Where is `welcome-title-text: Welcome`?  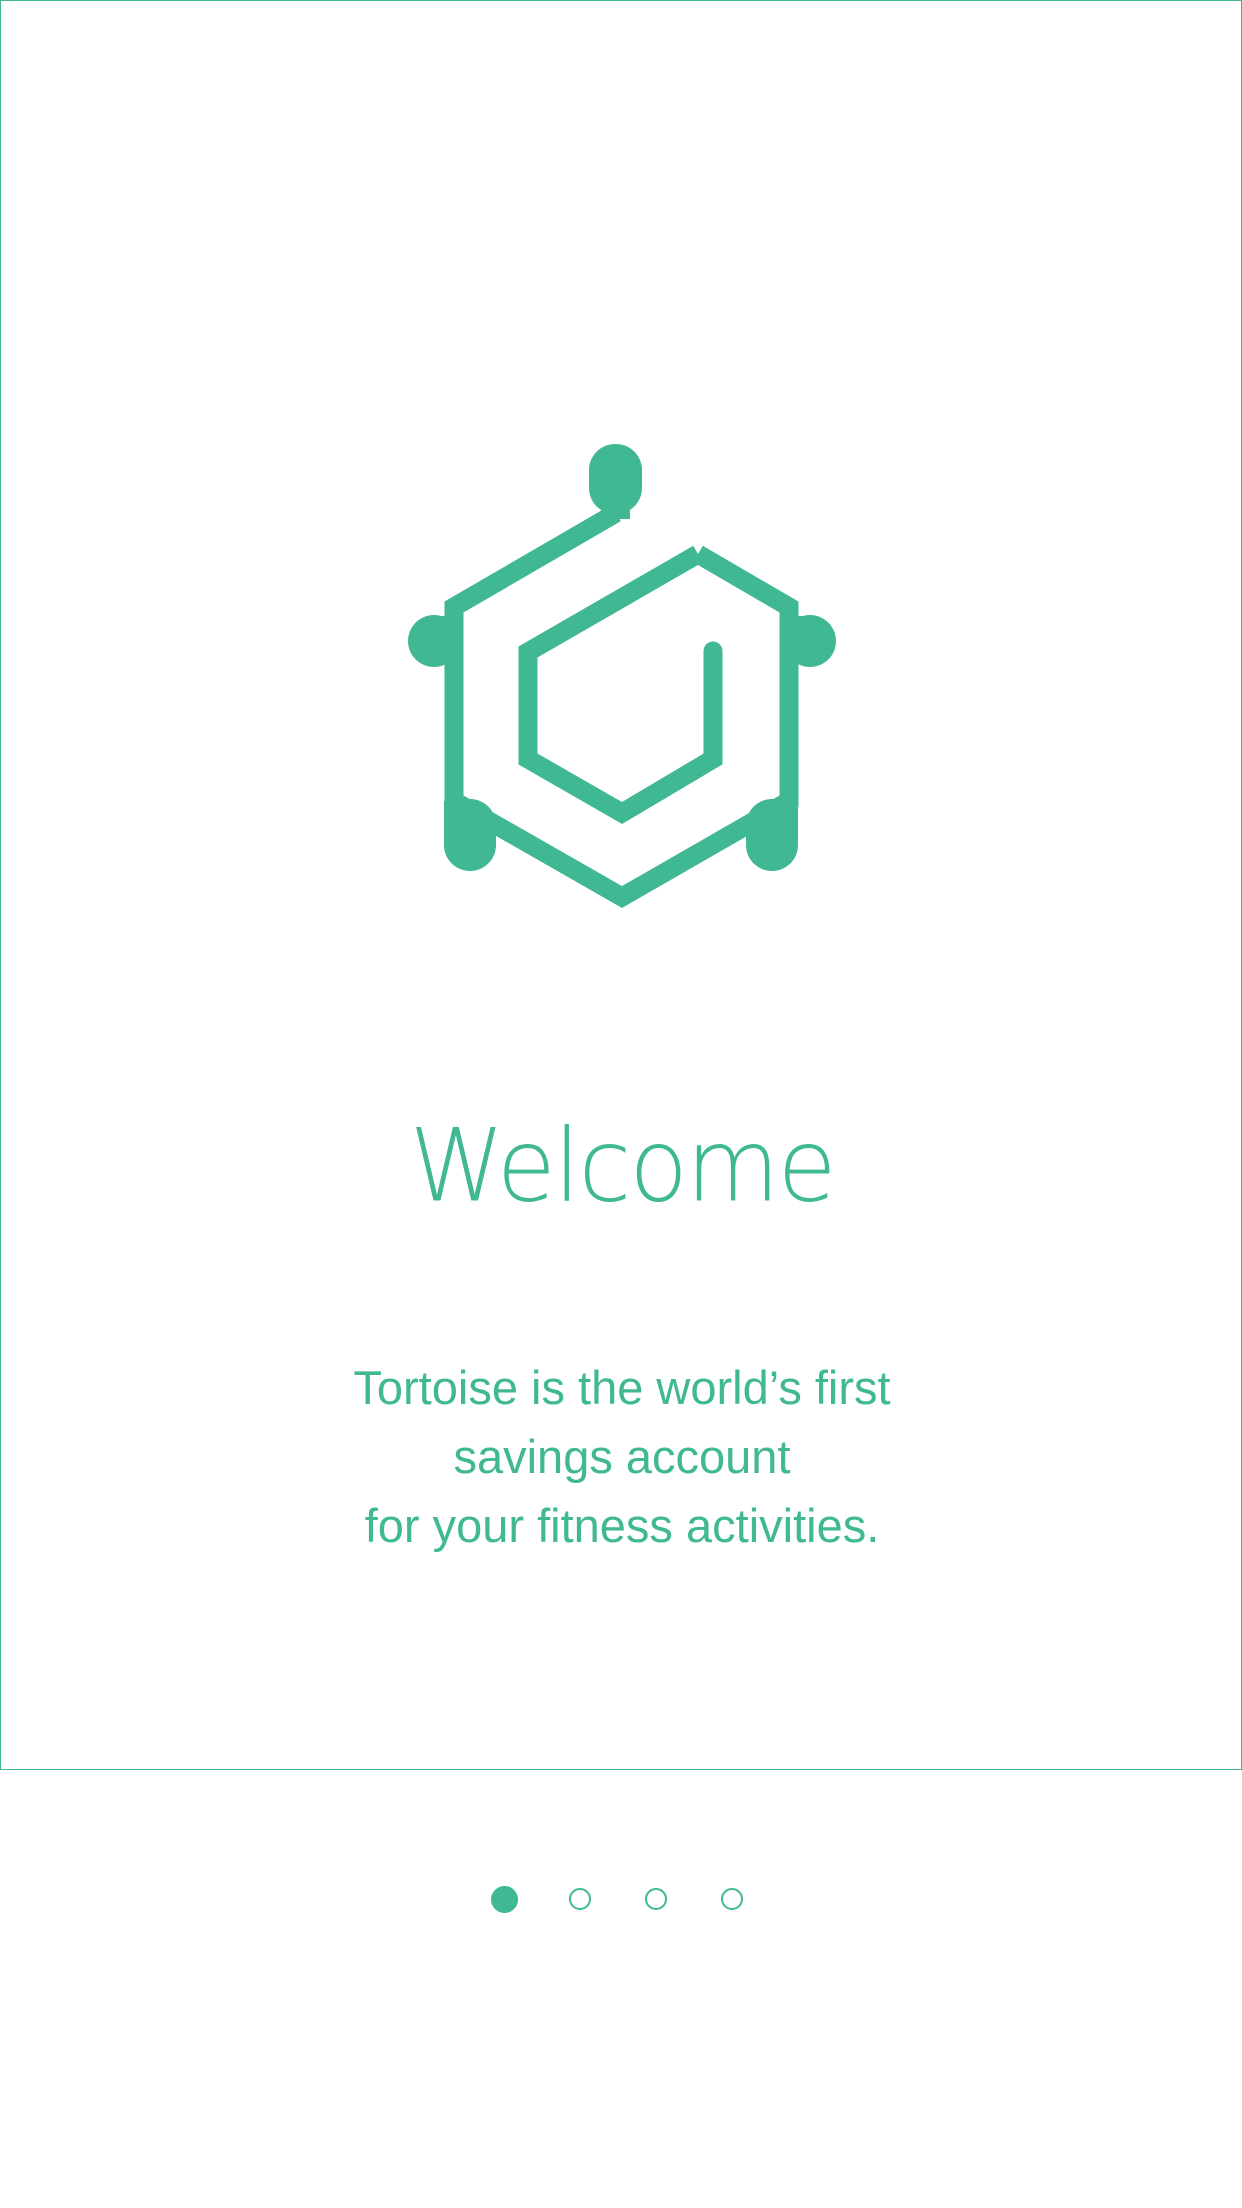
welcome-title-text: Welcome is located at coordinates (622, 1166).